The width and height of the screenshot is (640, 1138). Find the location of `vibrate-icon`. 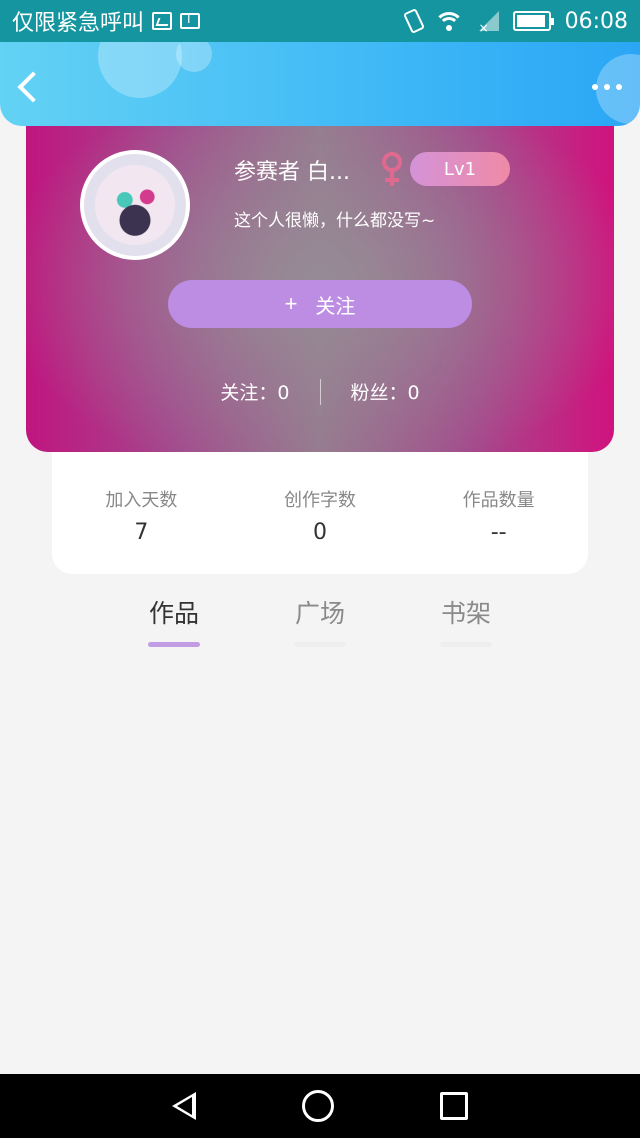

vibrate-icon is located at coordinates (413, 21).